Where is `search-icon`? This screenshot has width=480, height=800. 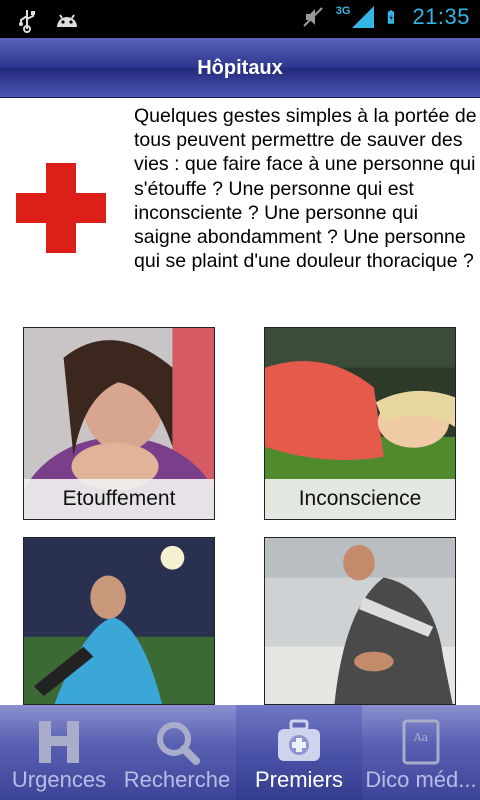
search-icon is located at coordinates (178, 743).